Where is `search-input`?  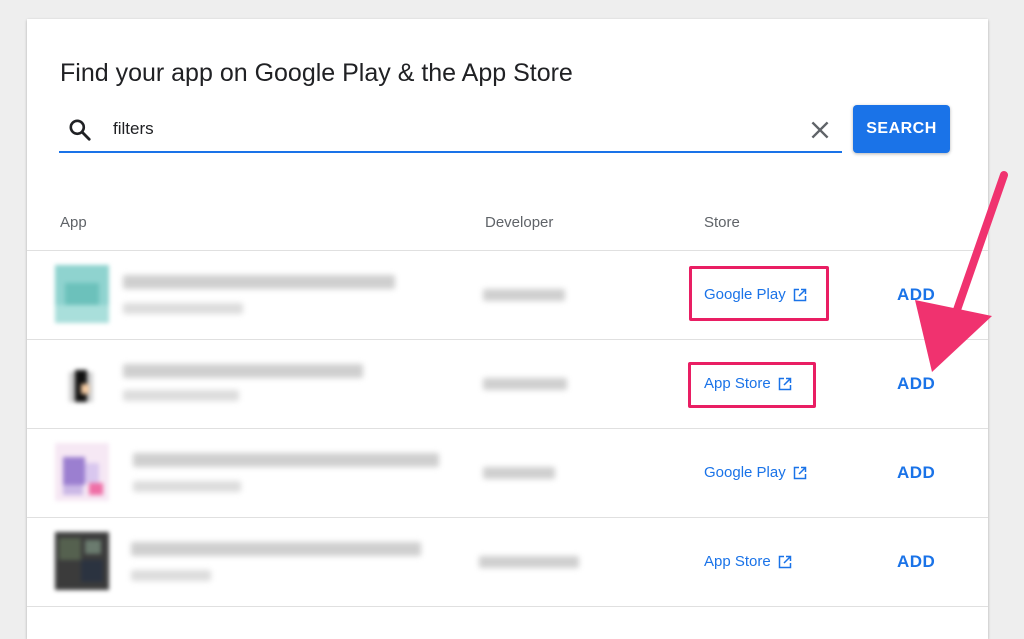
search-input is located at coordinates (443, 129).